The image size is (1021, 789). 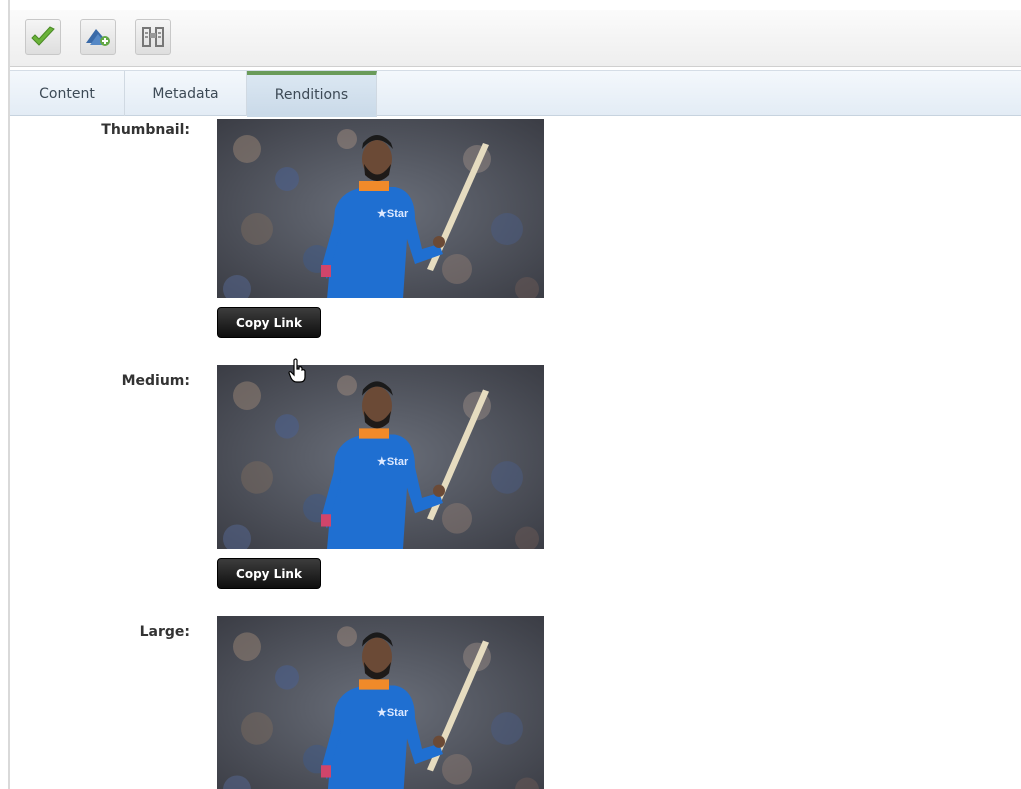 I want to click on tree-add-icon, so click(x=98, y=37).